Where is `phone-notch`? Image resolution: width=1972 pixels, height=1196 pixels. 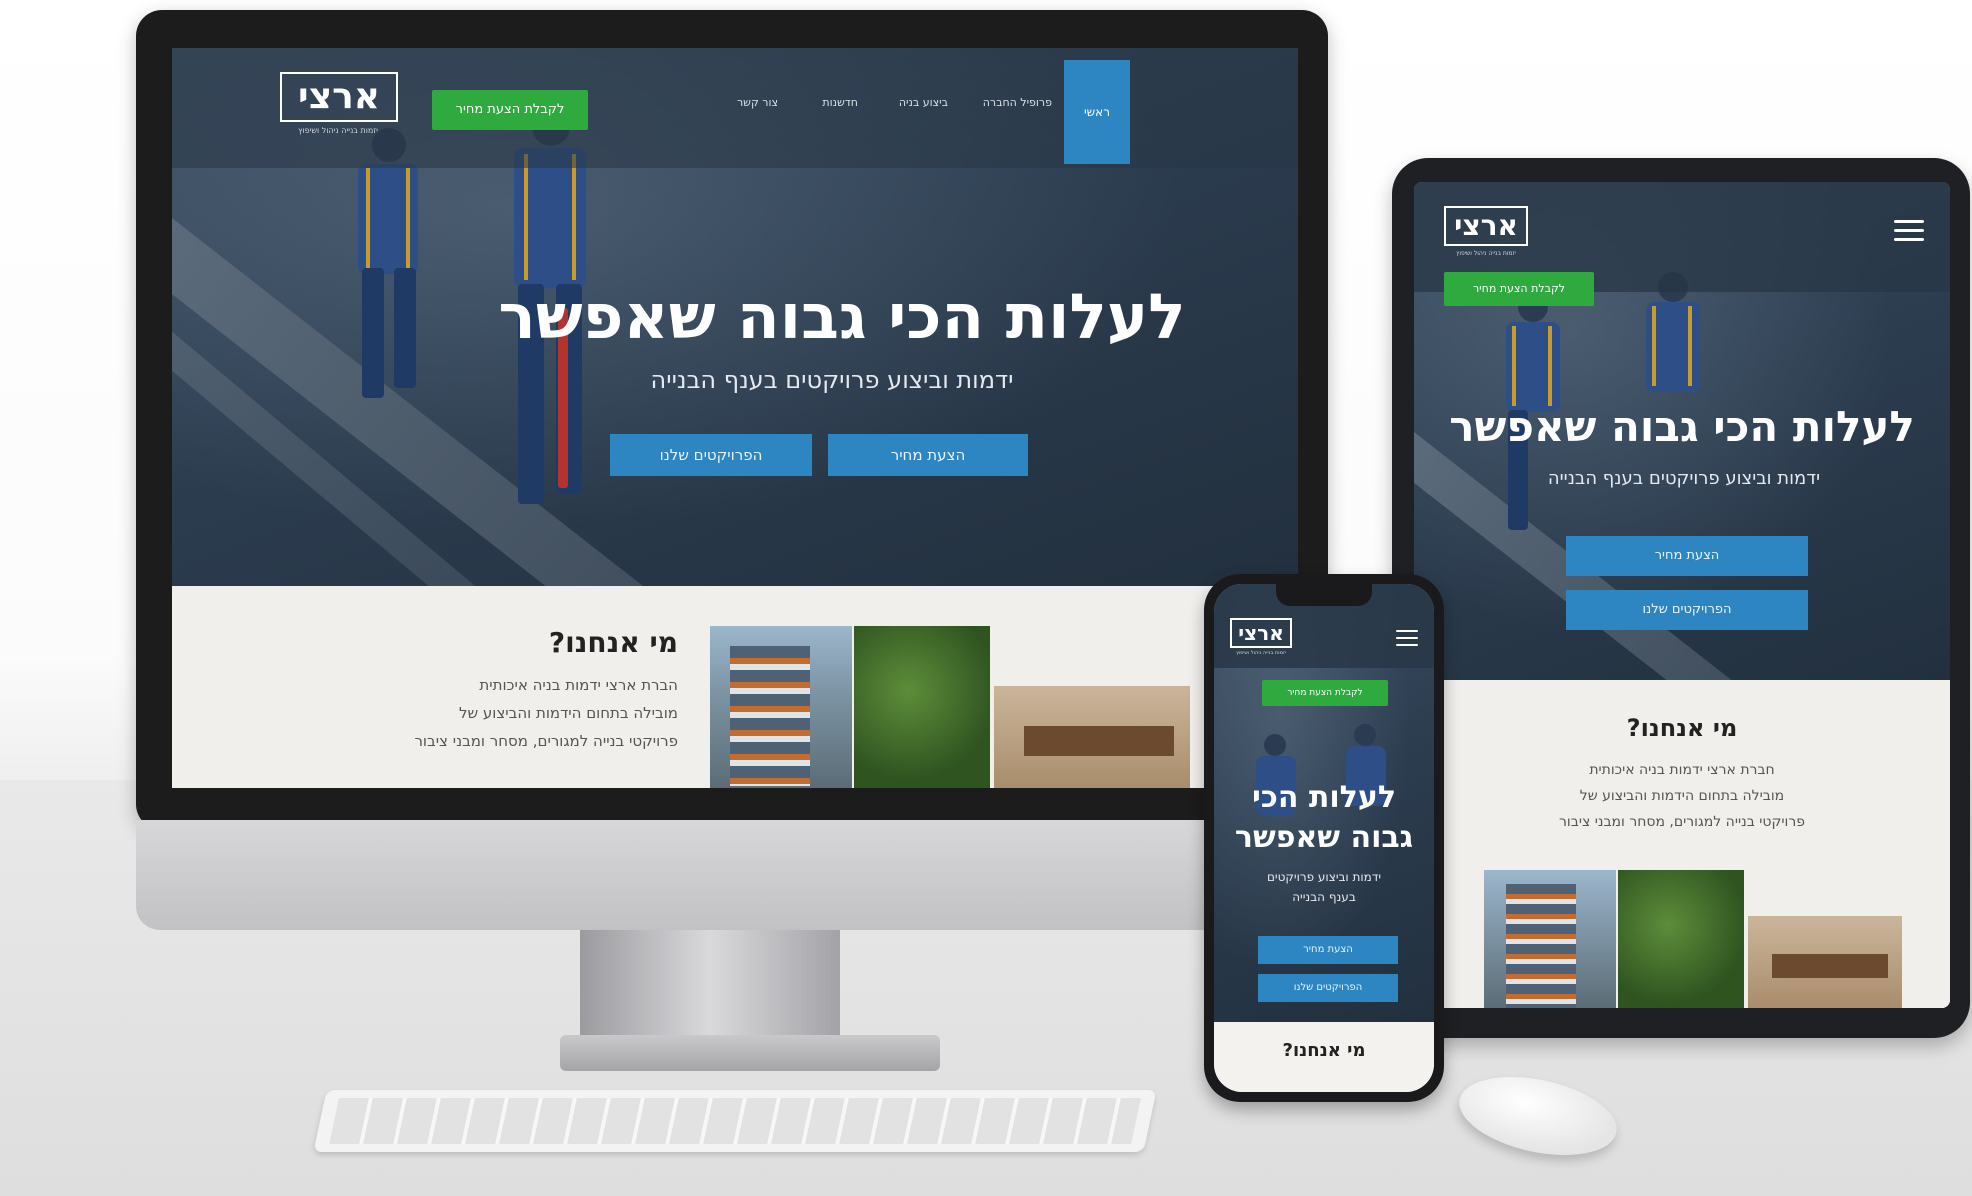 phone-notch is located at coordinates (1324, 595).